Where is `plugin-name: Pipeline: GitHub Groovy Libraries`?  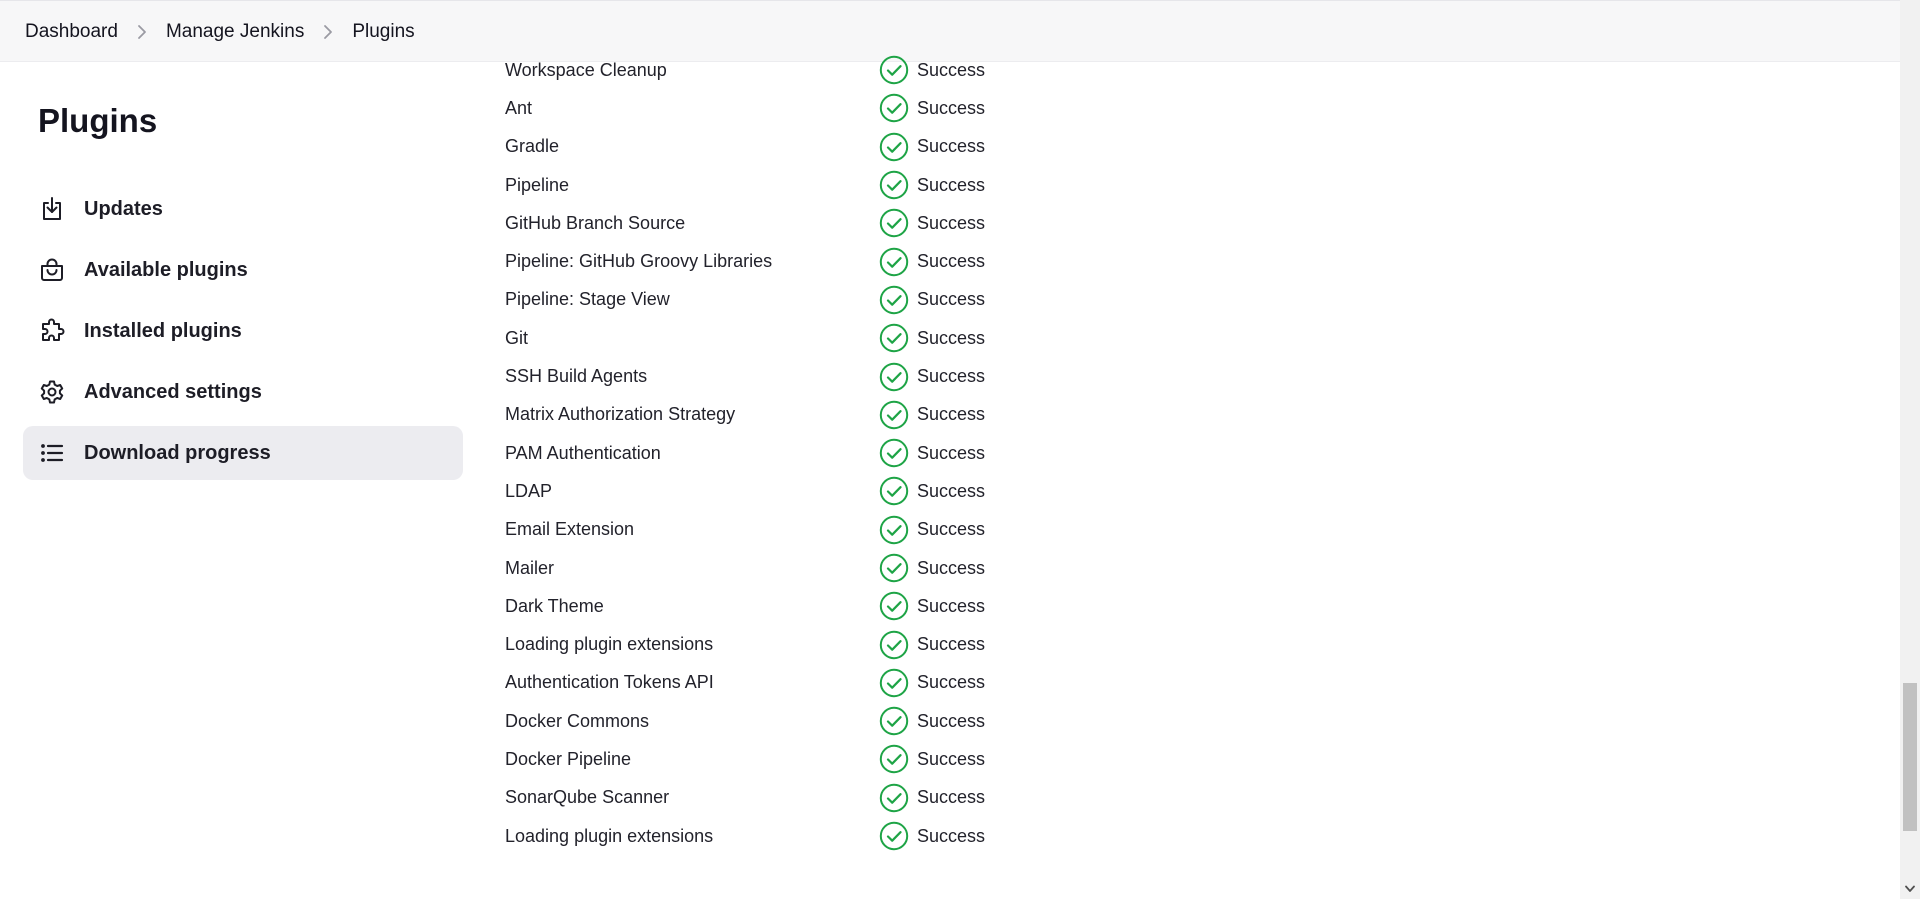
plugin-name: Pipeline: GitHub Groovy Libraries is located at coordinates (639, 261).